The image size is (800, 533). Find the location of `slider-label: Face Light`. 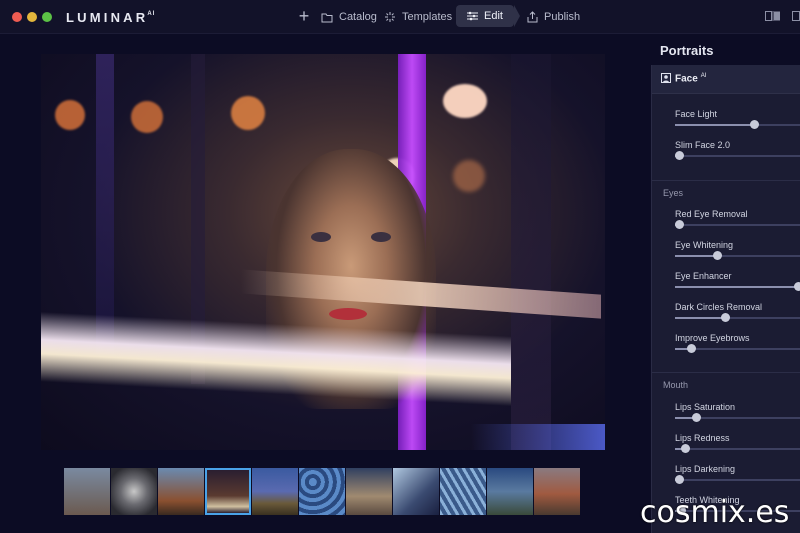

slider-label: Face Light is located at coordinates (696, 114).